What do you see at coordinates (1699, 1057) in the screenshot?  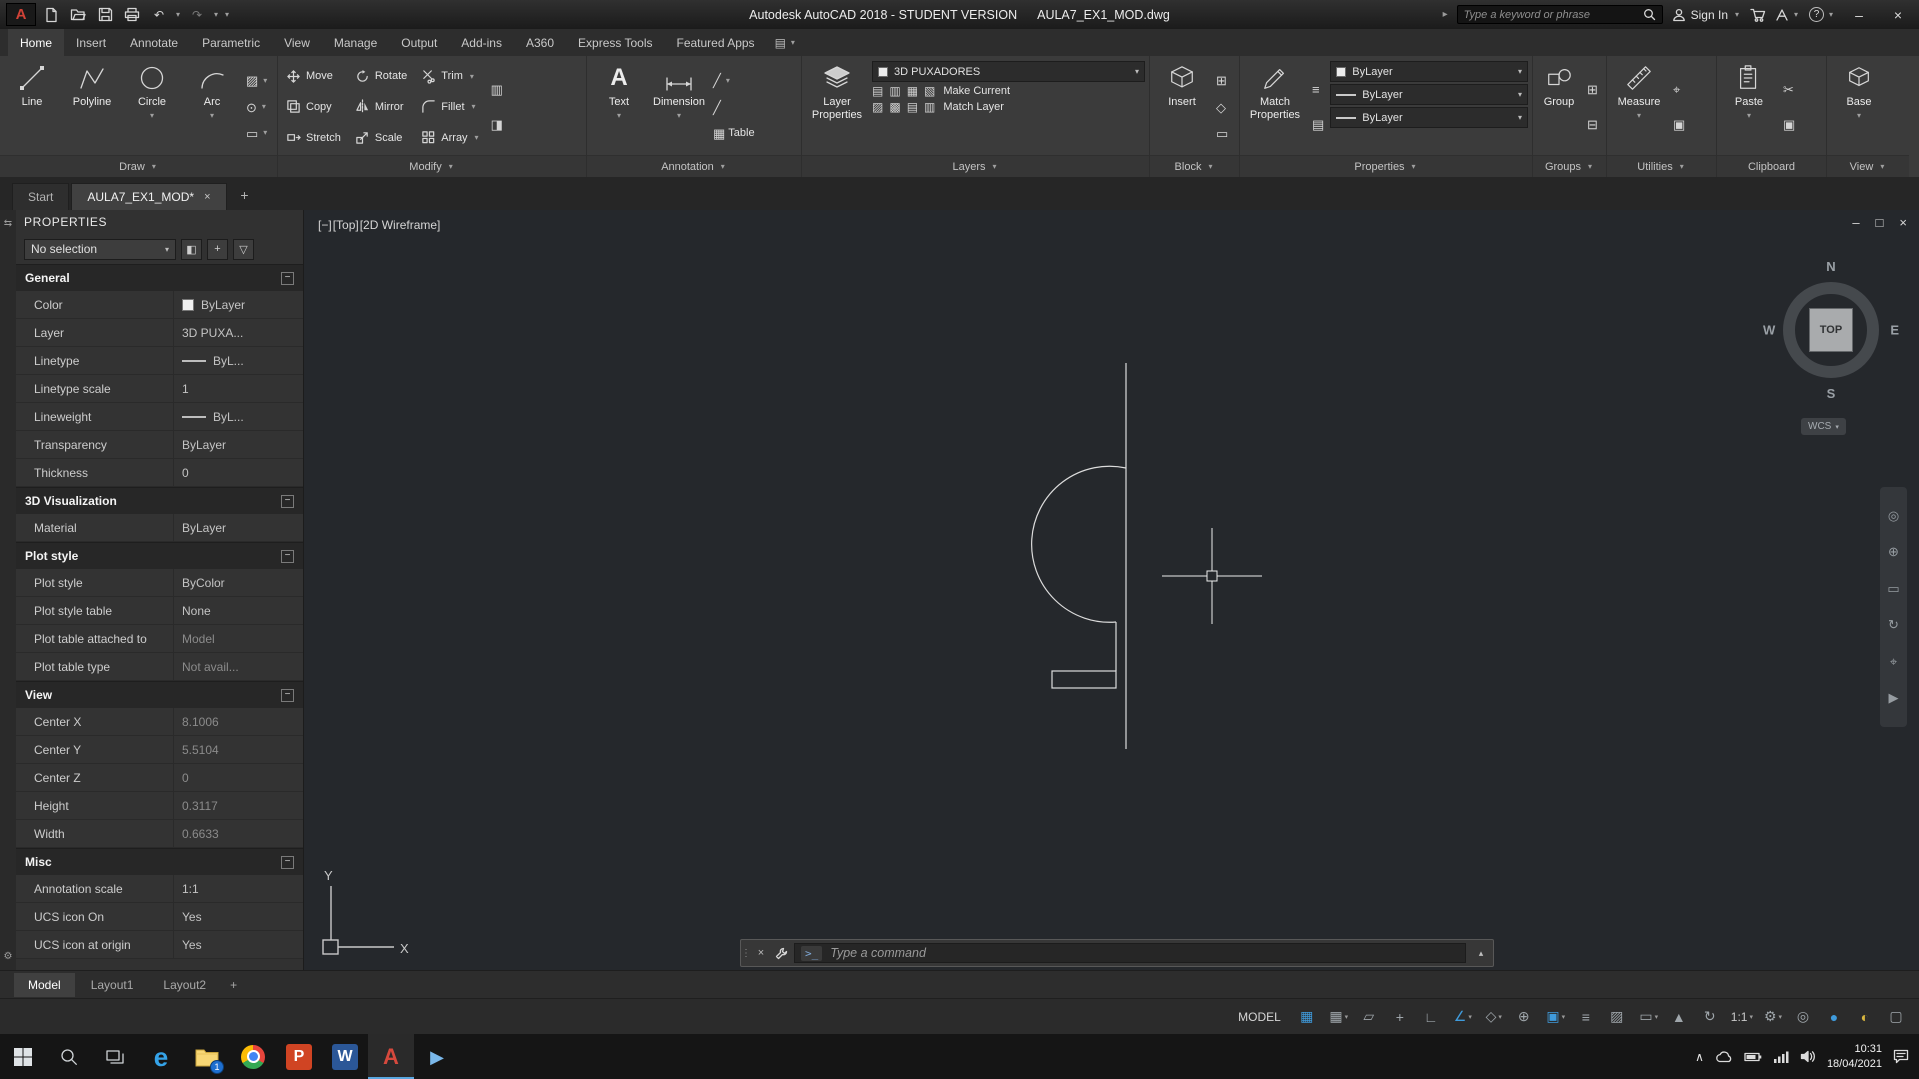 I see `hidden-icons-chevron: ∧` at bounding box center [1699, 1057].